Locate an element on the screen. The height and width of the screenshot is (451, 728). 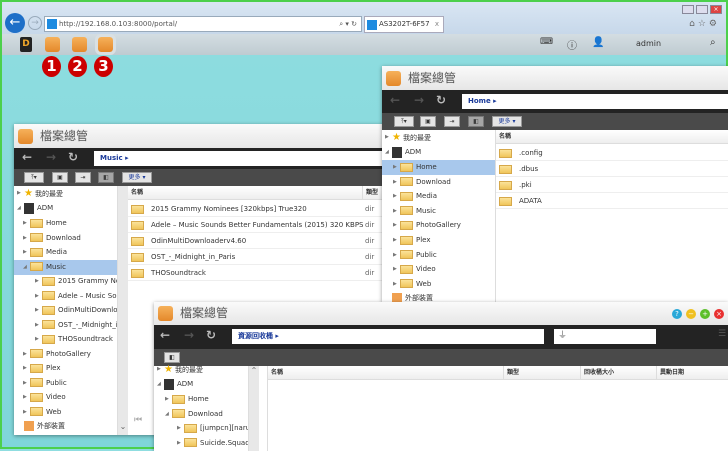
maximize-button: + is located at coordinates (705, 314).